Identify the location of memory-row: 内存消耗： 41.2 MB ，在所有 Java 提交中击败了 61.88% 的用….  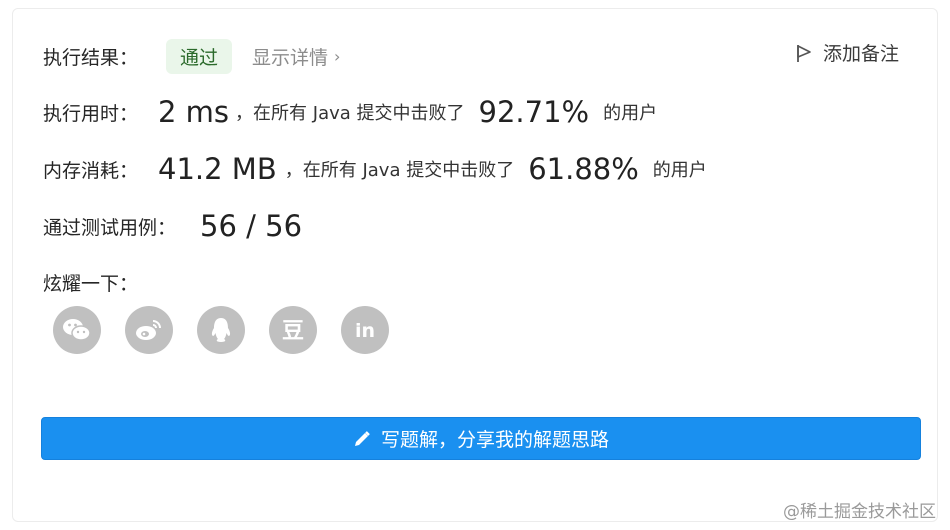
(375, 169).